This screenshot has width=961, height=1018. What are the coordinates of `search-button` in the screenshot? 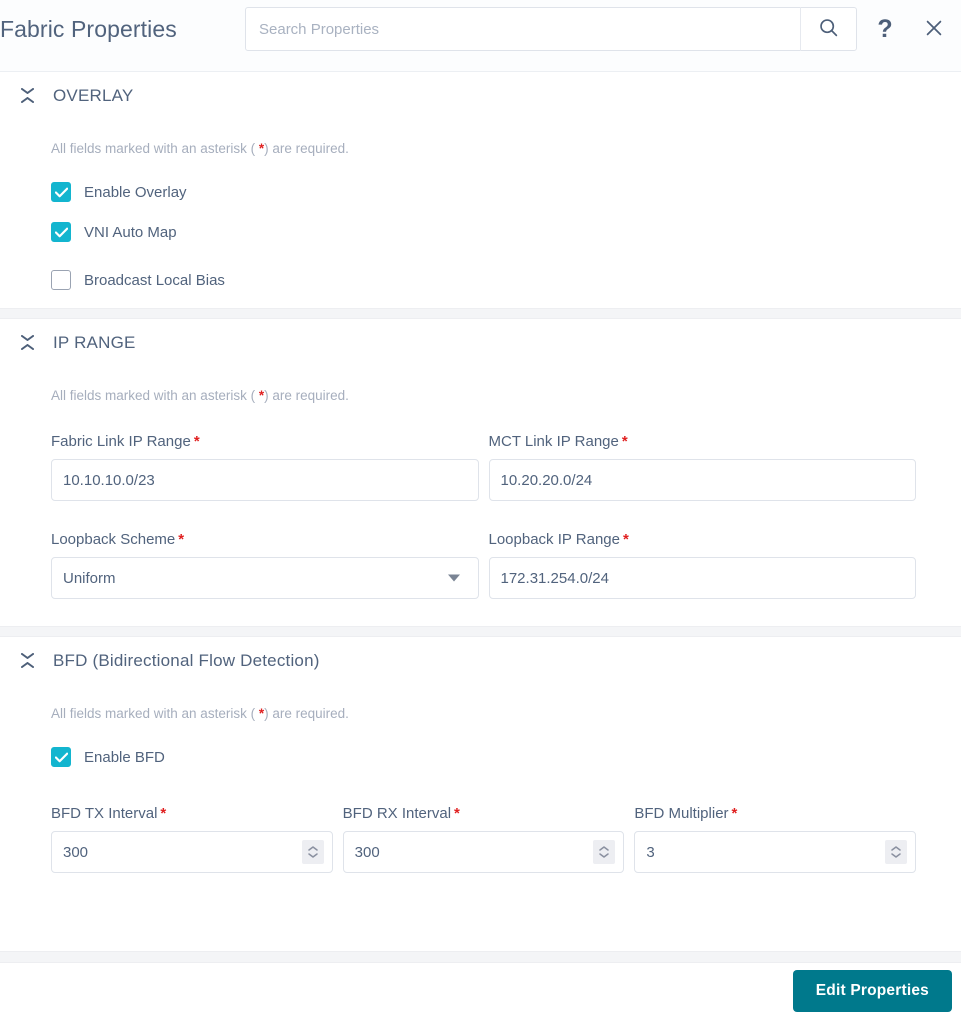 It's located at (828, 29).